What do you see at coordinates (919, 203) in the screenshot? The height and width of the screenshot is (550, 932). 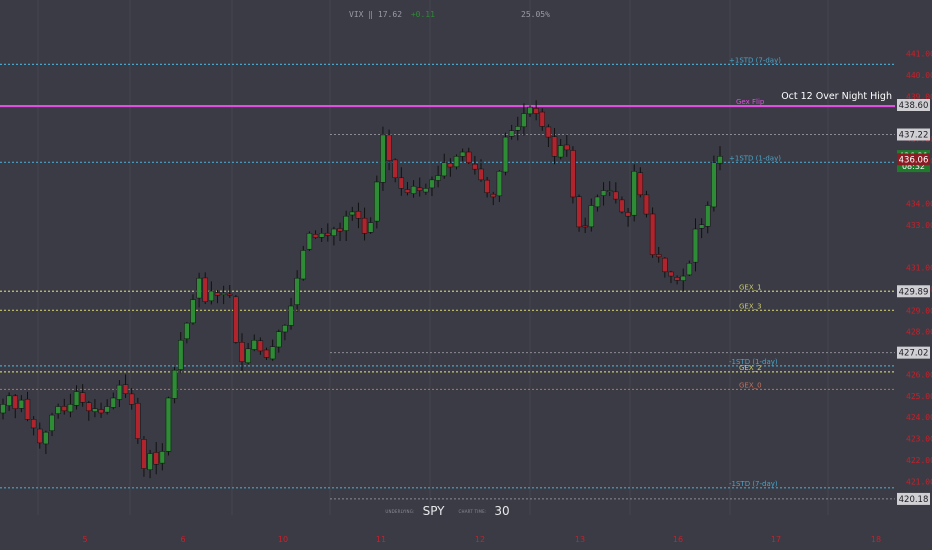 I see `y-tick-label-5: 434.00` at bounding box center [919, 203].